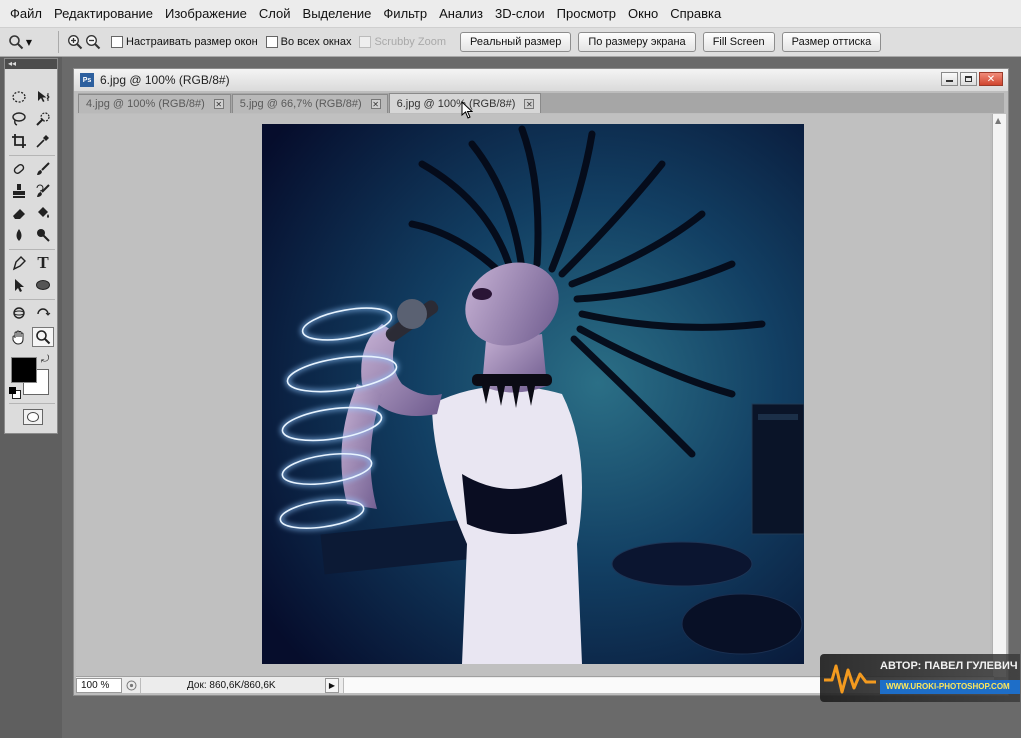 This screenshot has width=1021, height=738. Describe the element at coordinates (29, 42) in the screenshot. I see `chevron-down-icon: ▼` at that location.